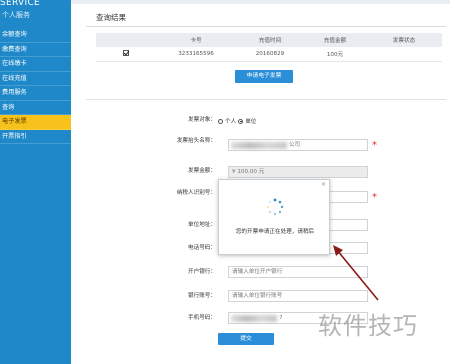 This screenshot has width=450, height=364. What do you see at coordinates (368, 326) in the screenshot?
I see `watermark: 软件技巧` at bounding box center [368, 326].